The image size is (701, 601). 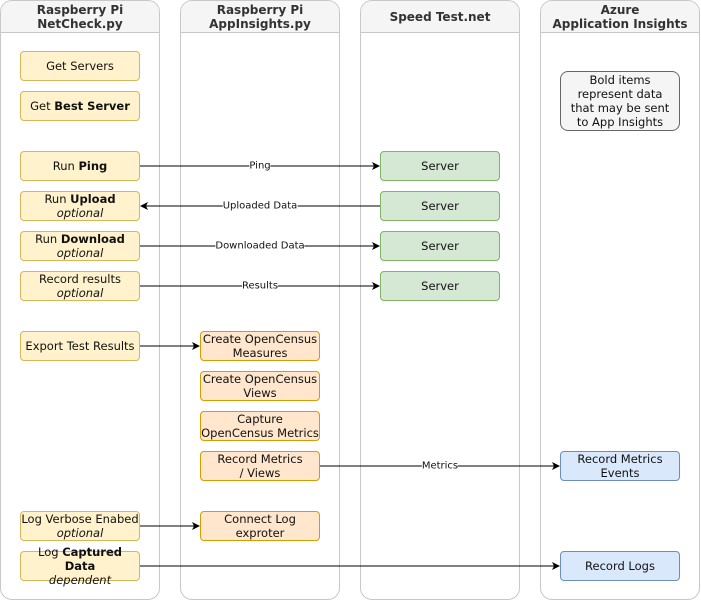 I want to click on edge-label-results: Results, so click(x=260, y=286).